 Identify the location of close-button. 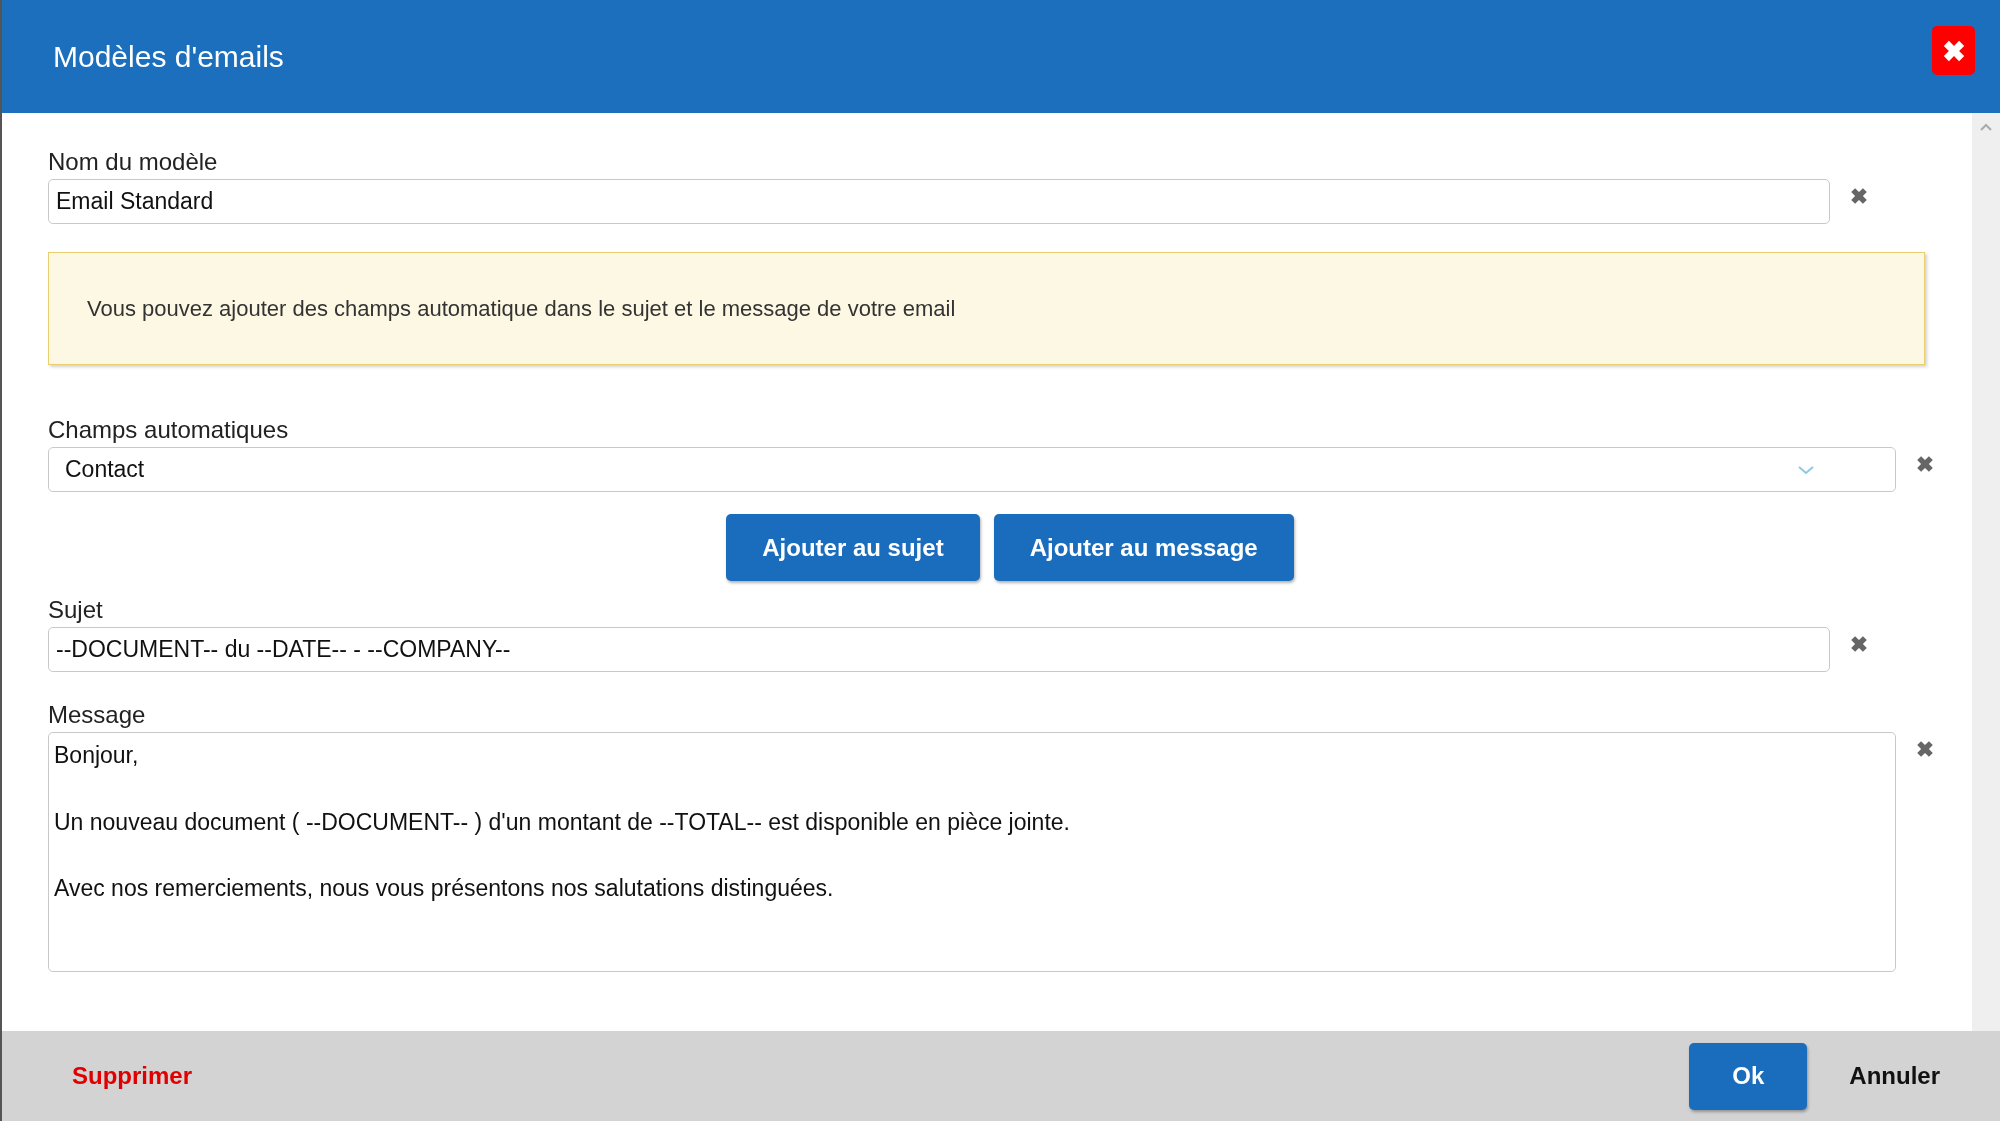
(1953, 50).